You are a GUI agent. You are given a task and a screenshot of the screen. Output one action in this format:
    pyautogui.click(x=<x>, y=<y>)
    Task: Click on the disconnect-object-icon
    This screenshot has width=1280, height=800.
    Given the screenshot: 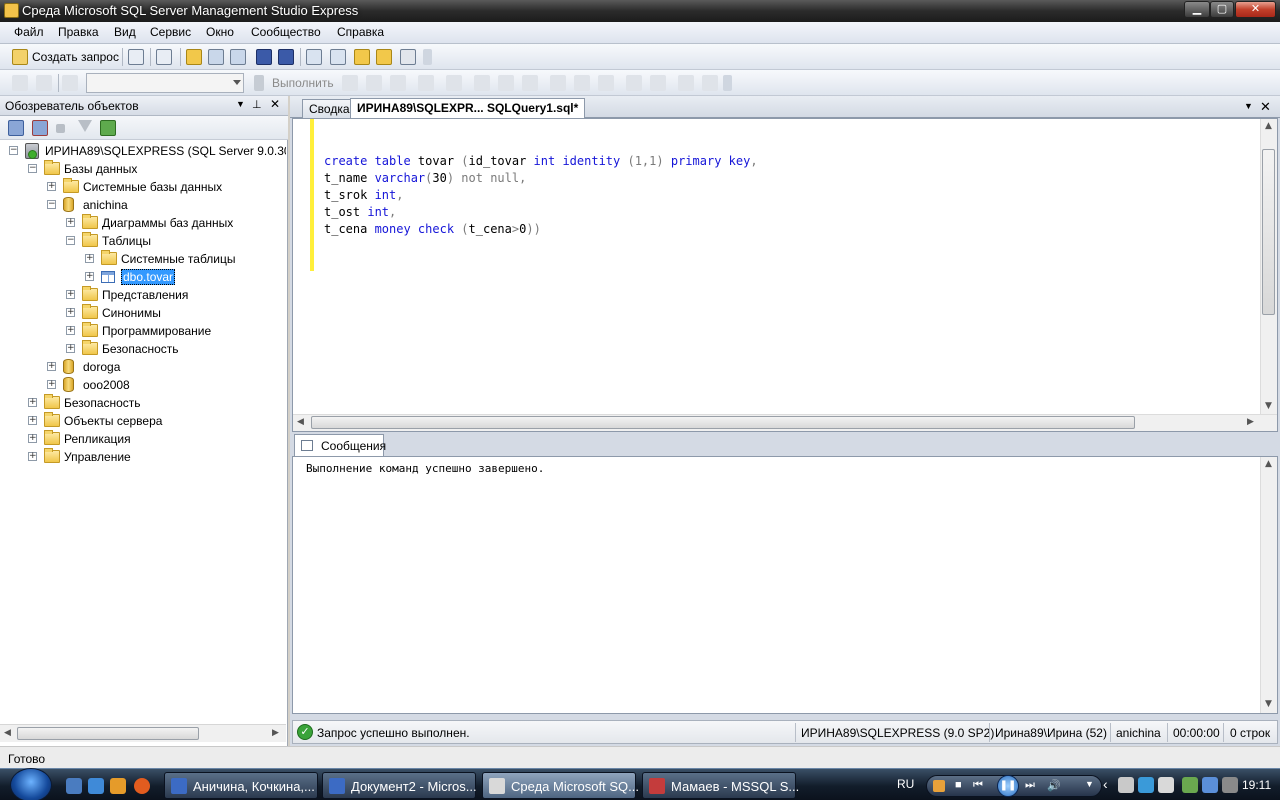 What is the action you would take?
    pyautogui.click(x=40, y=128)
    